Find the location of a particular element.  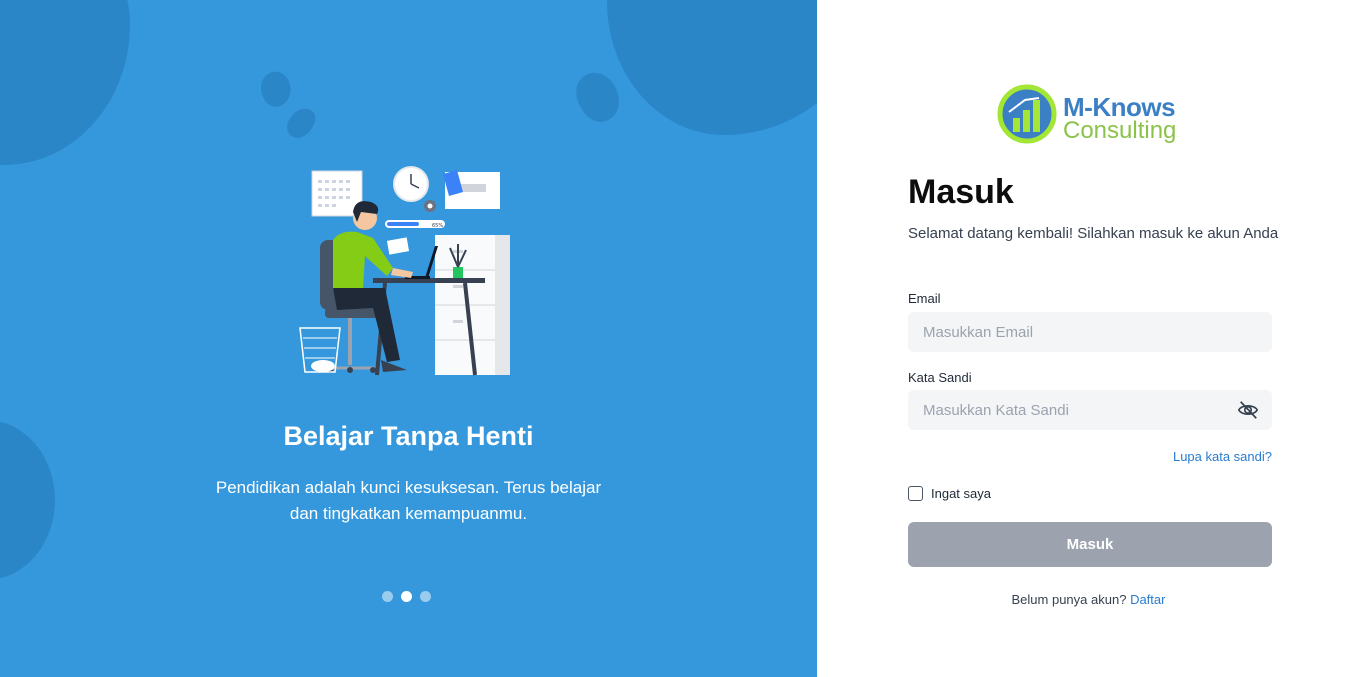

carousel-dot-active is located at coordinates (406, 596).